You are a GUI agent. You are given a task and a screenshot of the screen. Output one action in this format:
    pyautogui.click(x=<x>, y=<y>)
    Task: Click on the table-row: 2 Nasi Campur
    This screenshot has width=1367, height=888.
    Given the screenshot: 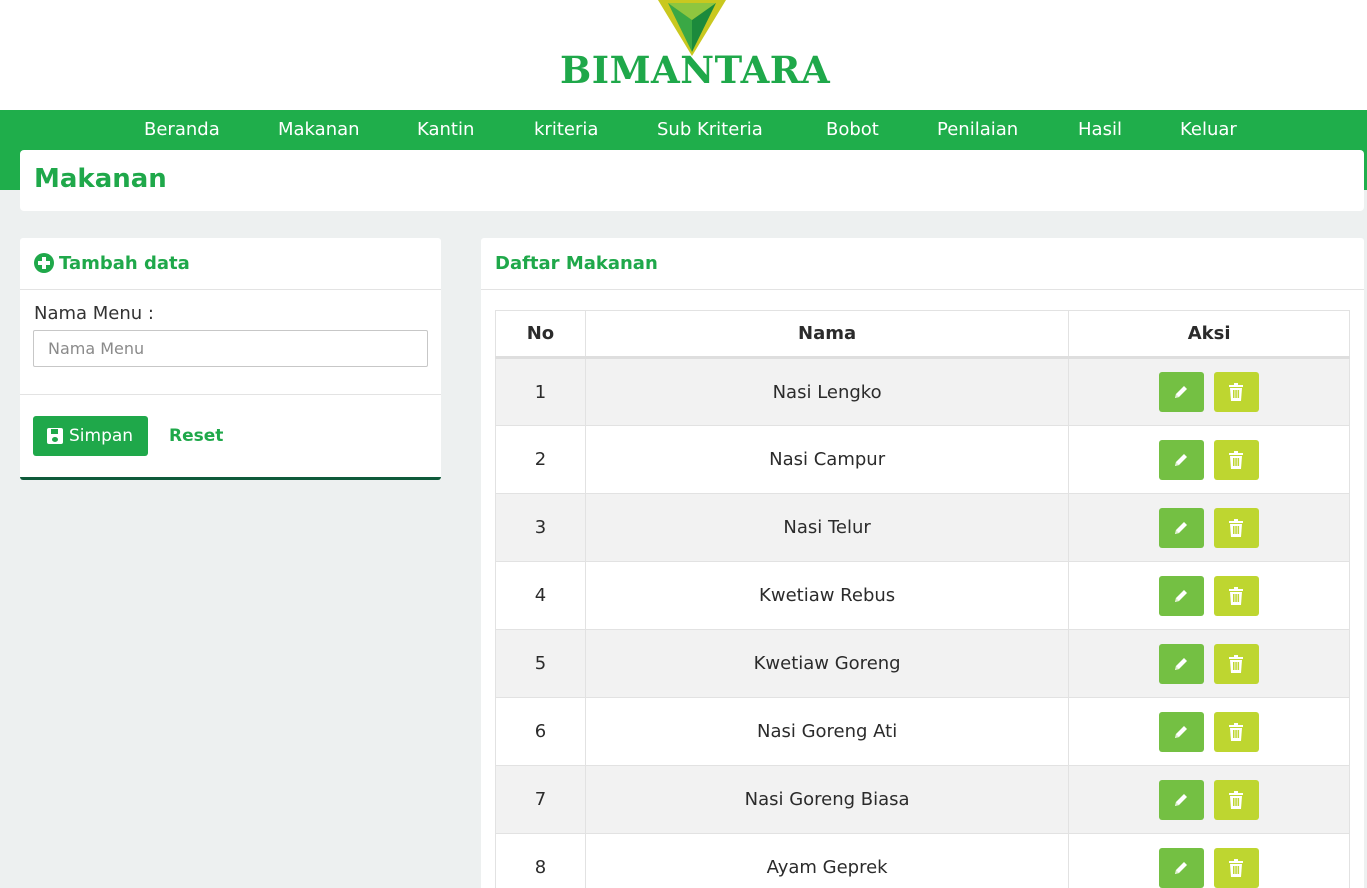 What is the action you would take?
    pyautogui.click(x=922, y=459)
    